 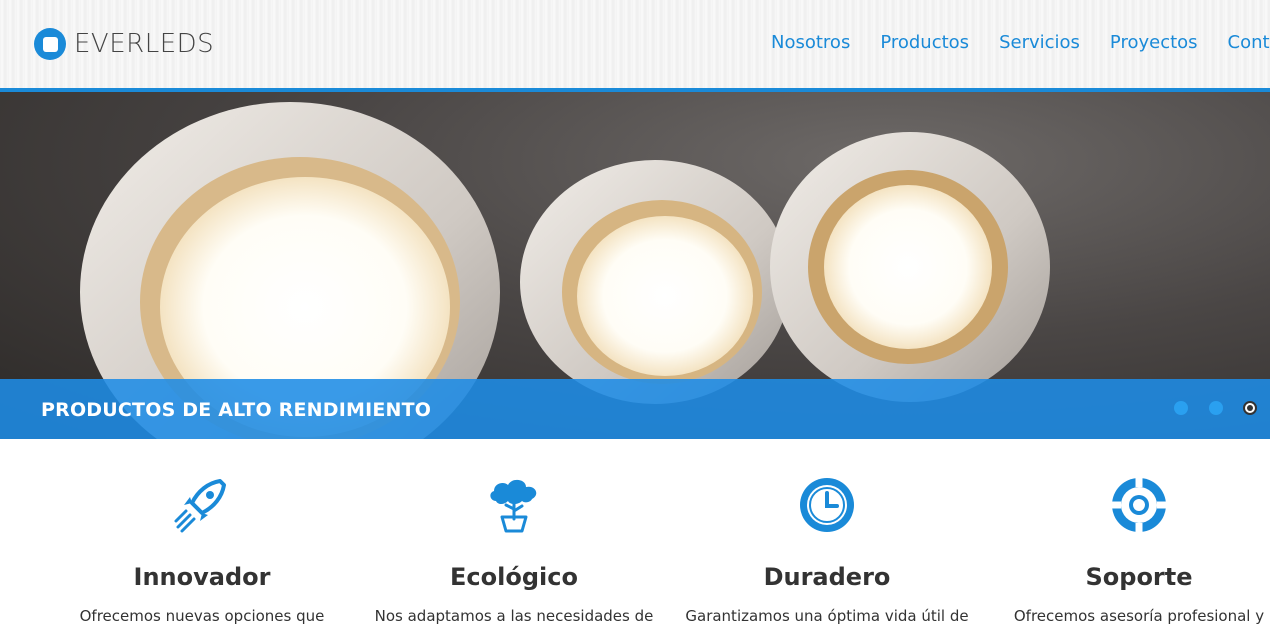 What do you see at coordinates (1154, 42) in the screenshot?
I see `nav-item-proyectos: Proyectos` at bounding box center [1154, 42].